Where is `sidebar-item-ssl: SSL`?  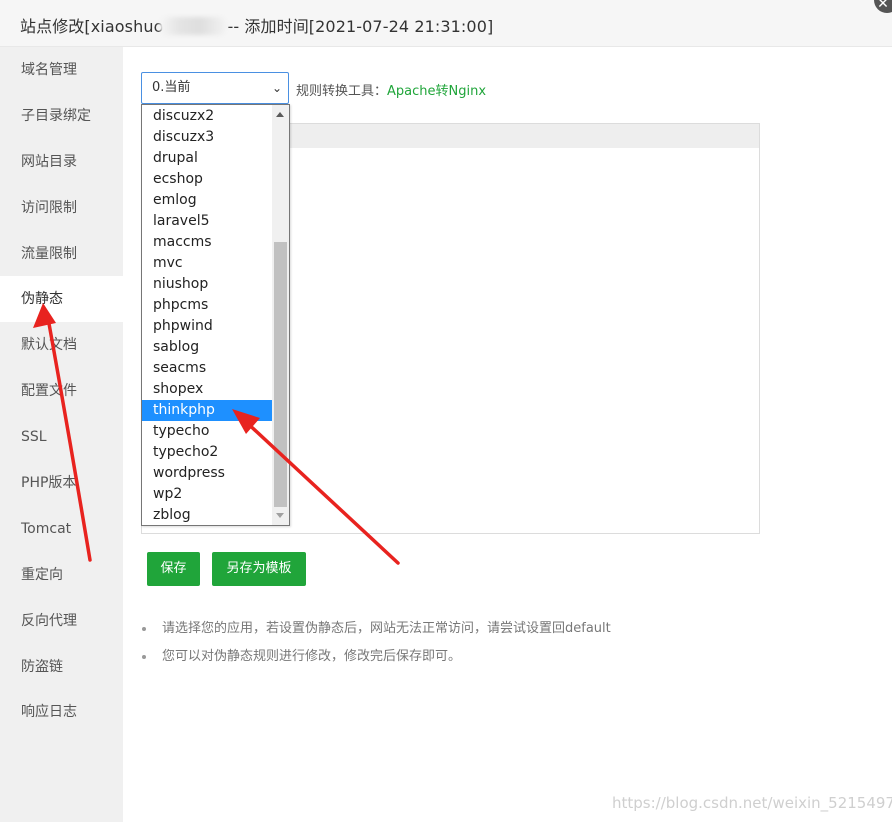 sidebar-item-ssl: SSL is located at coordinates (61, 437).